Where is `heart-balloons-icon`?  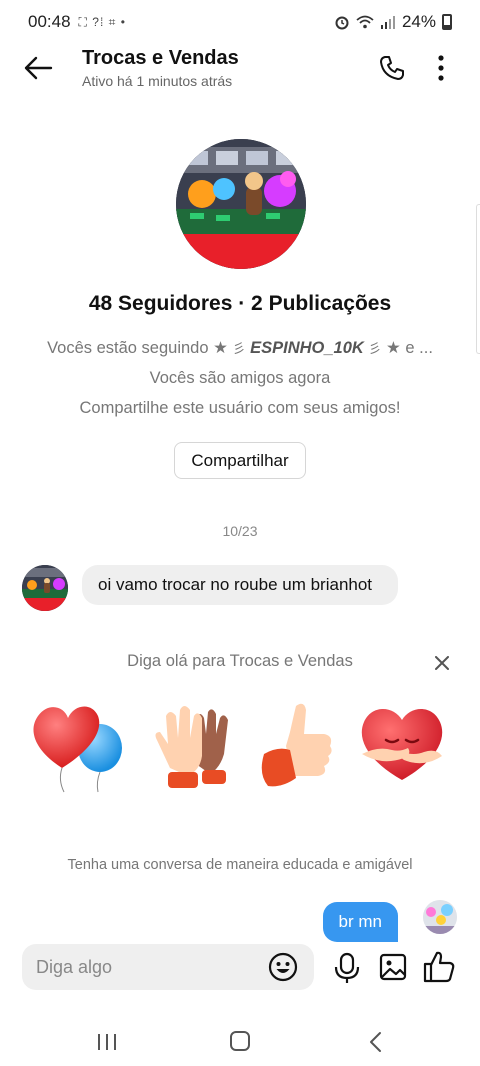
heart-balloons-icon is located at coordinates (77, 749).